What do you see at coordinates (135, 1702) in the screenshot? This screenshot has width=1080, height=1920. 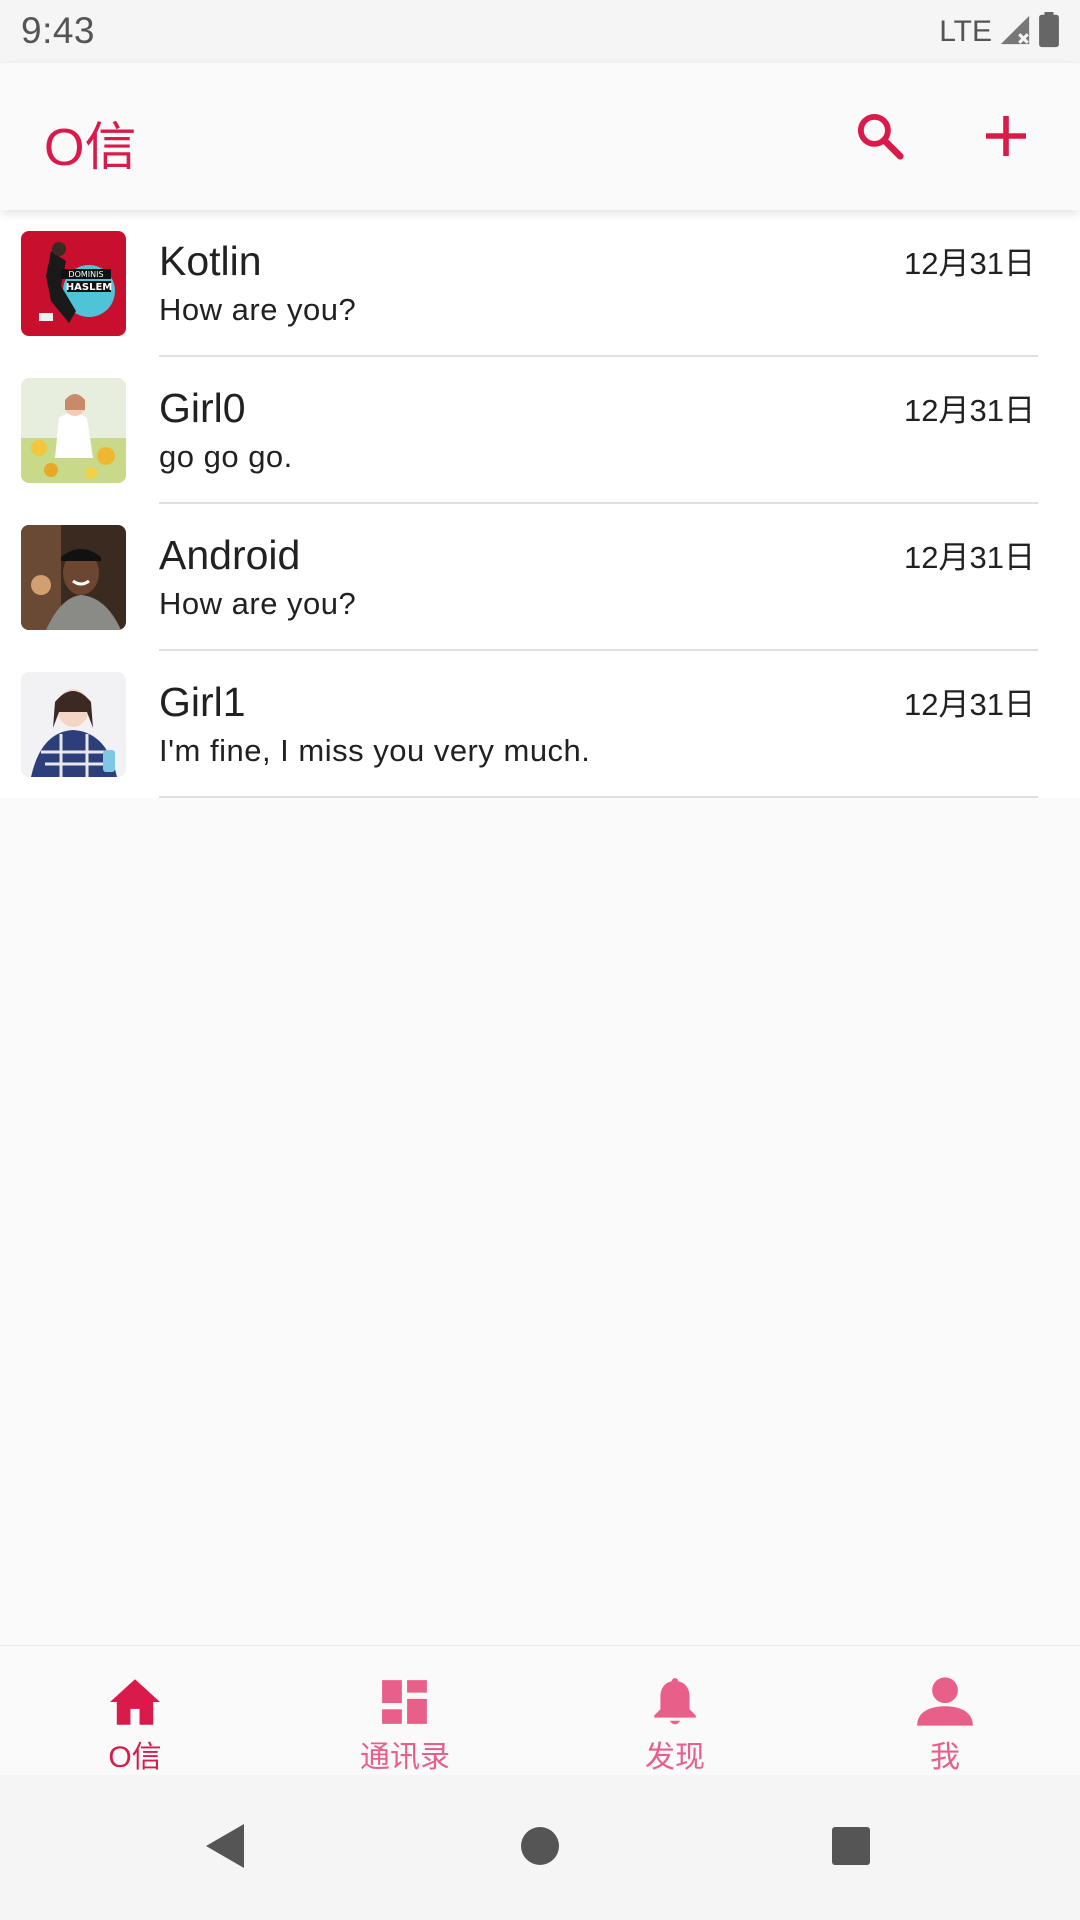 I see `home-icon` at bounding box center [135, 1702].